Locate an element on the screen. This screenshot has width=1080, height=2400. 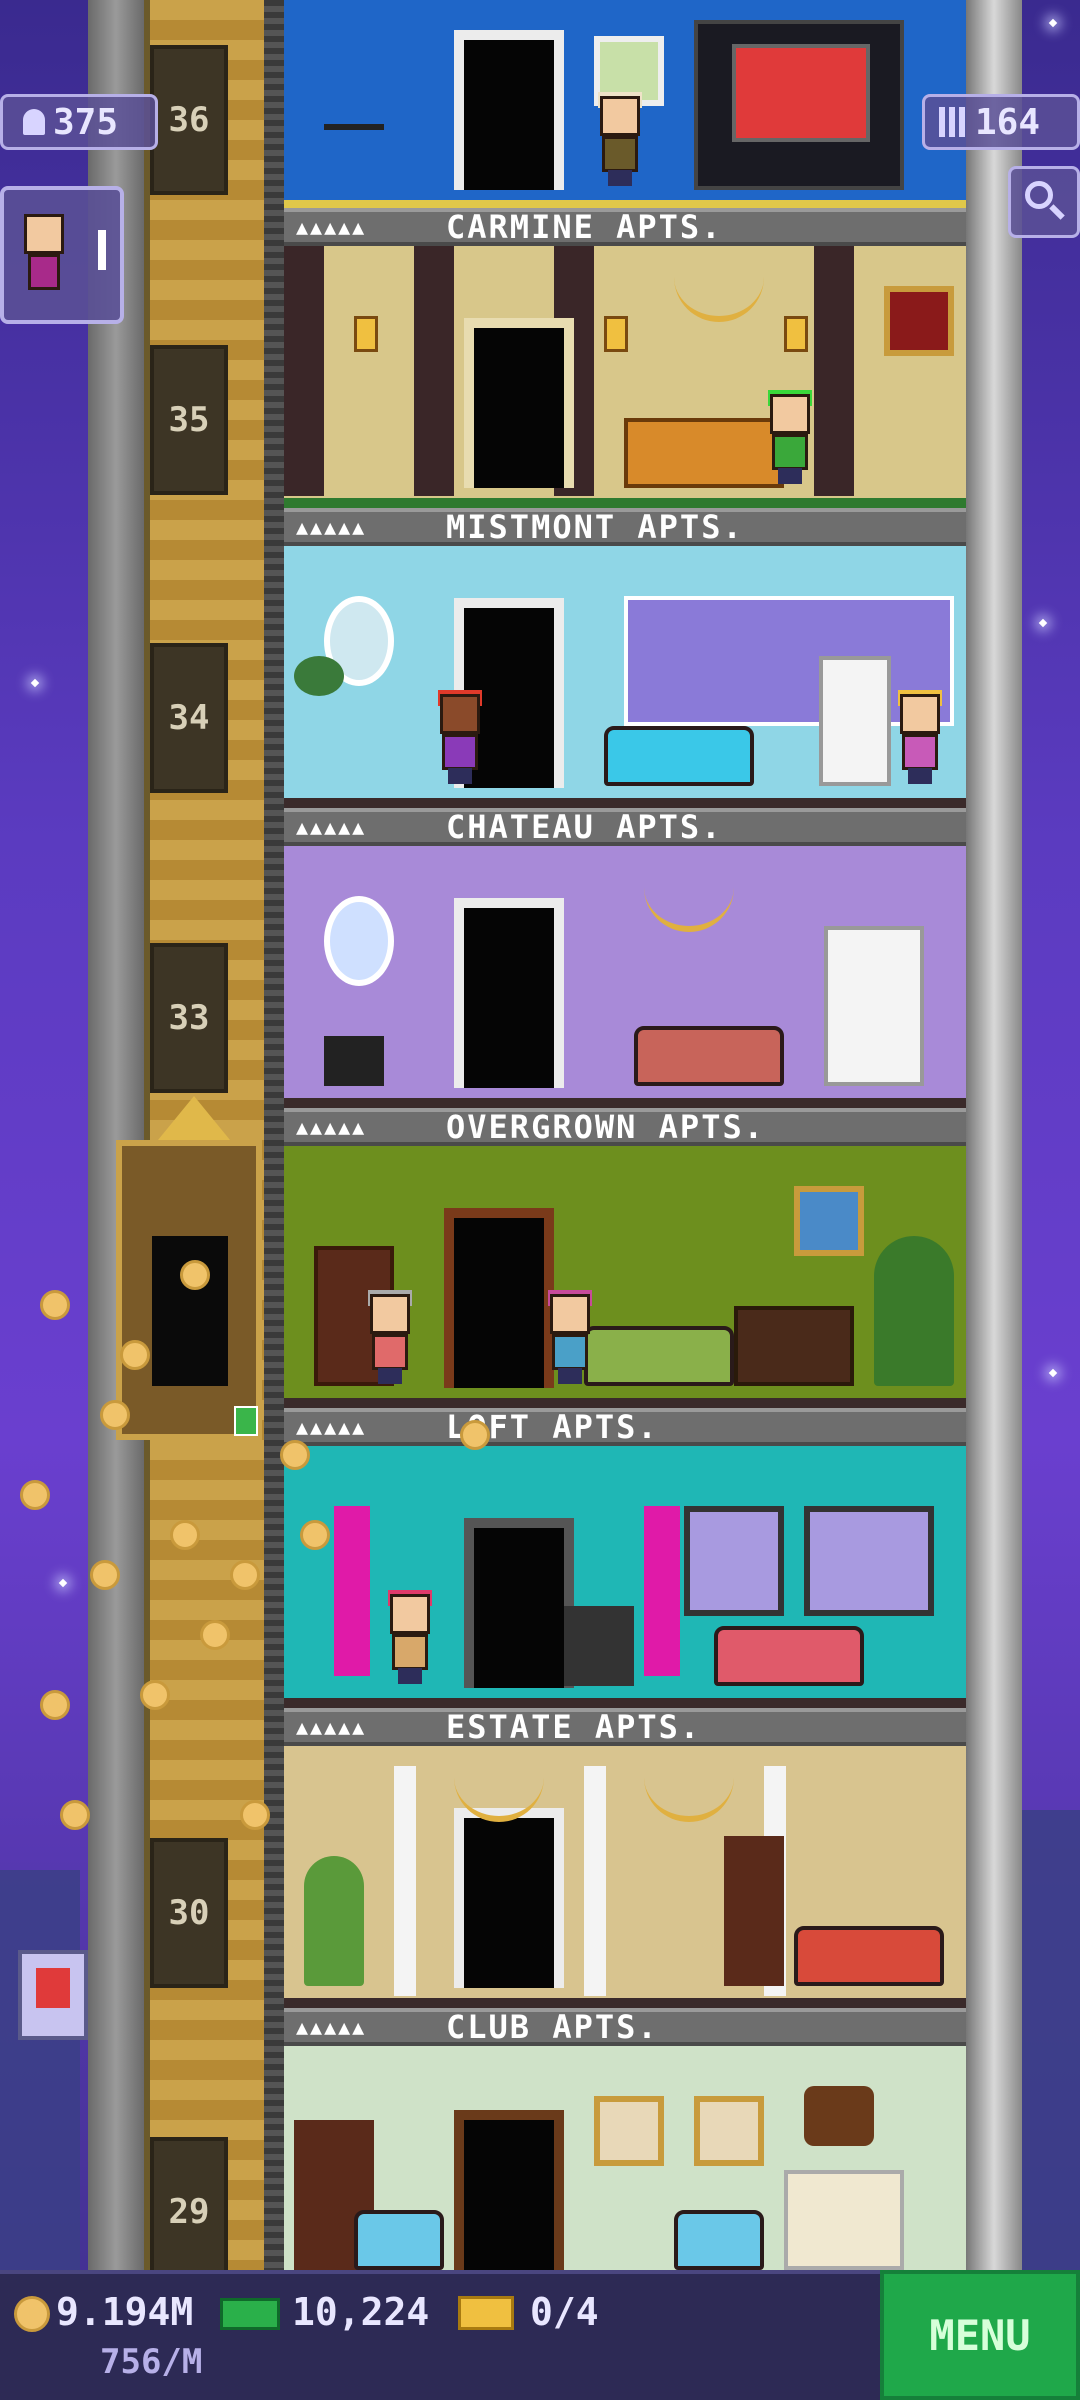
tower-left-wall is located at coordinates (116, 1135).